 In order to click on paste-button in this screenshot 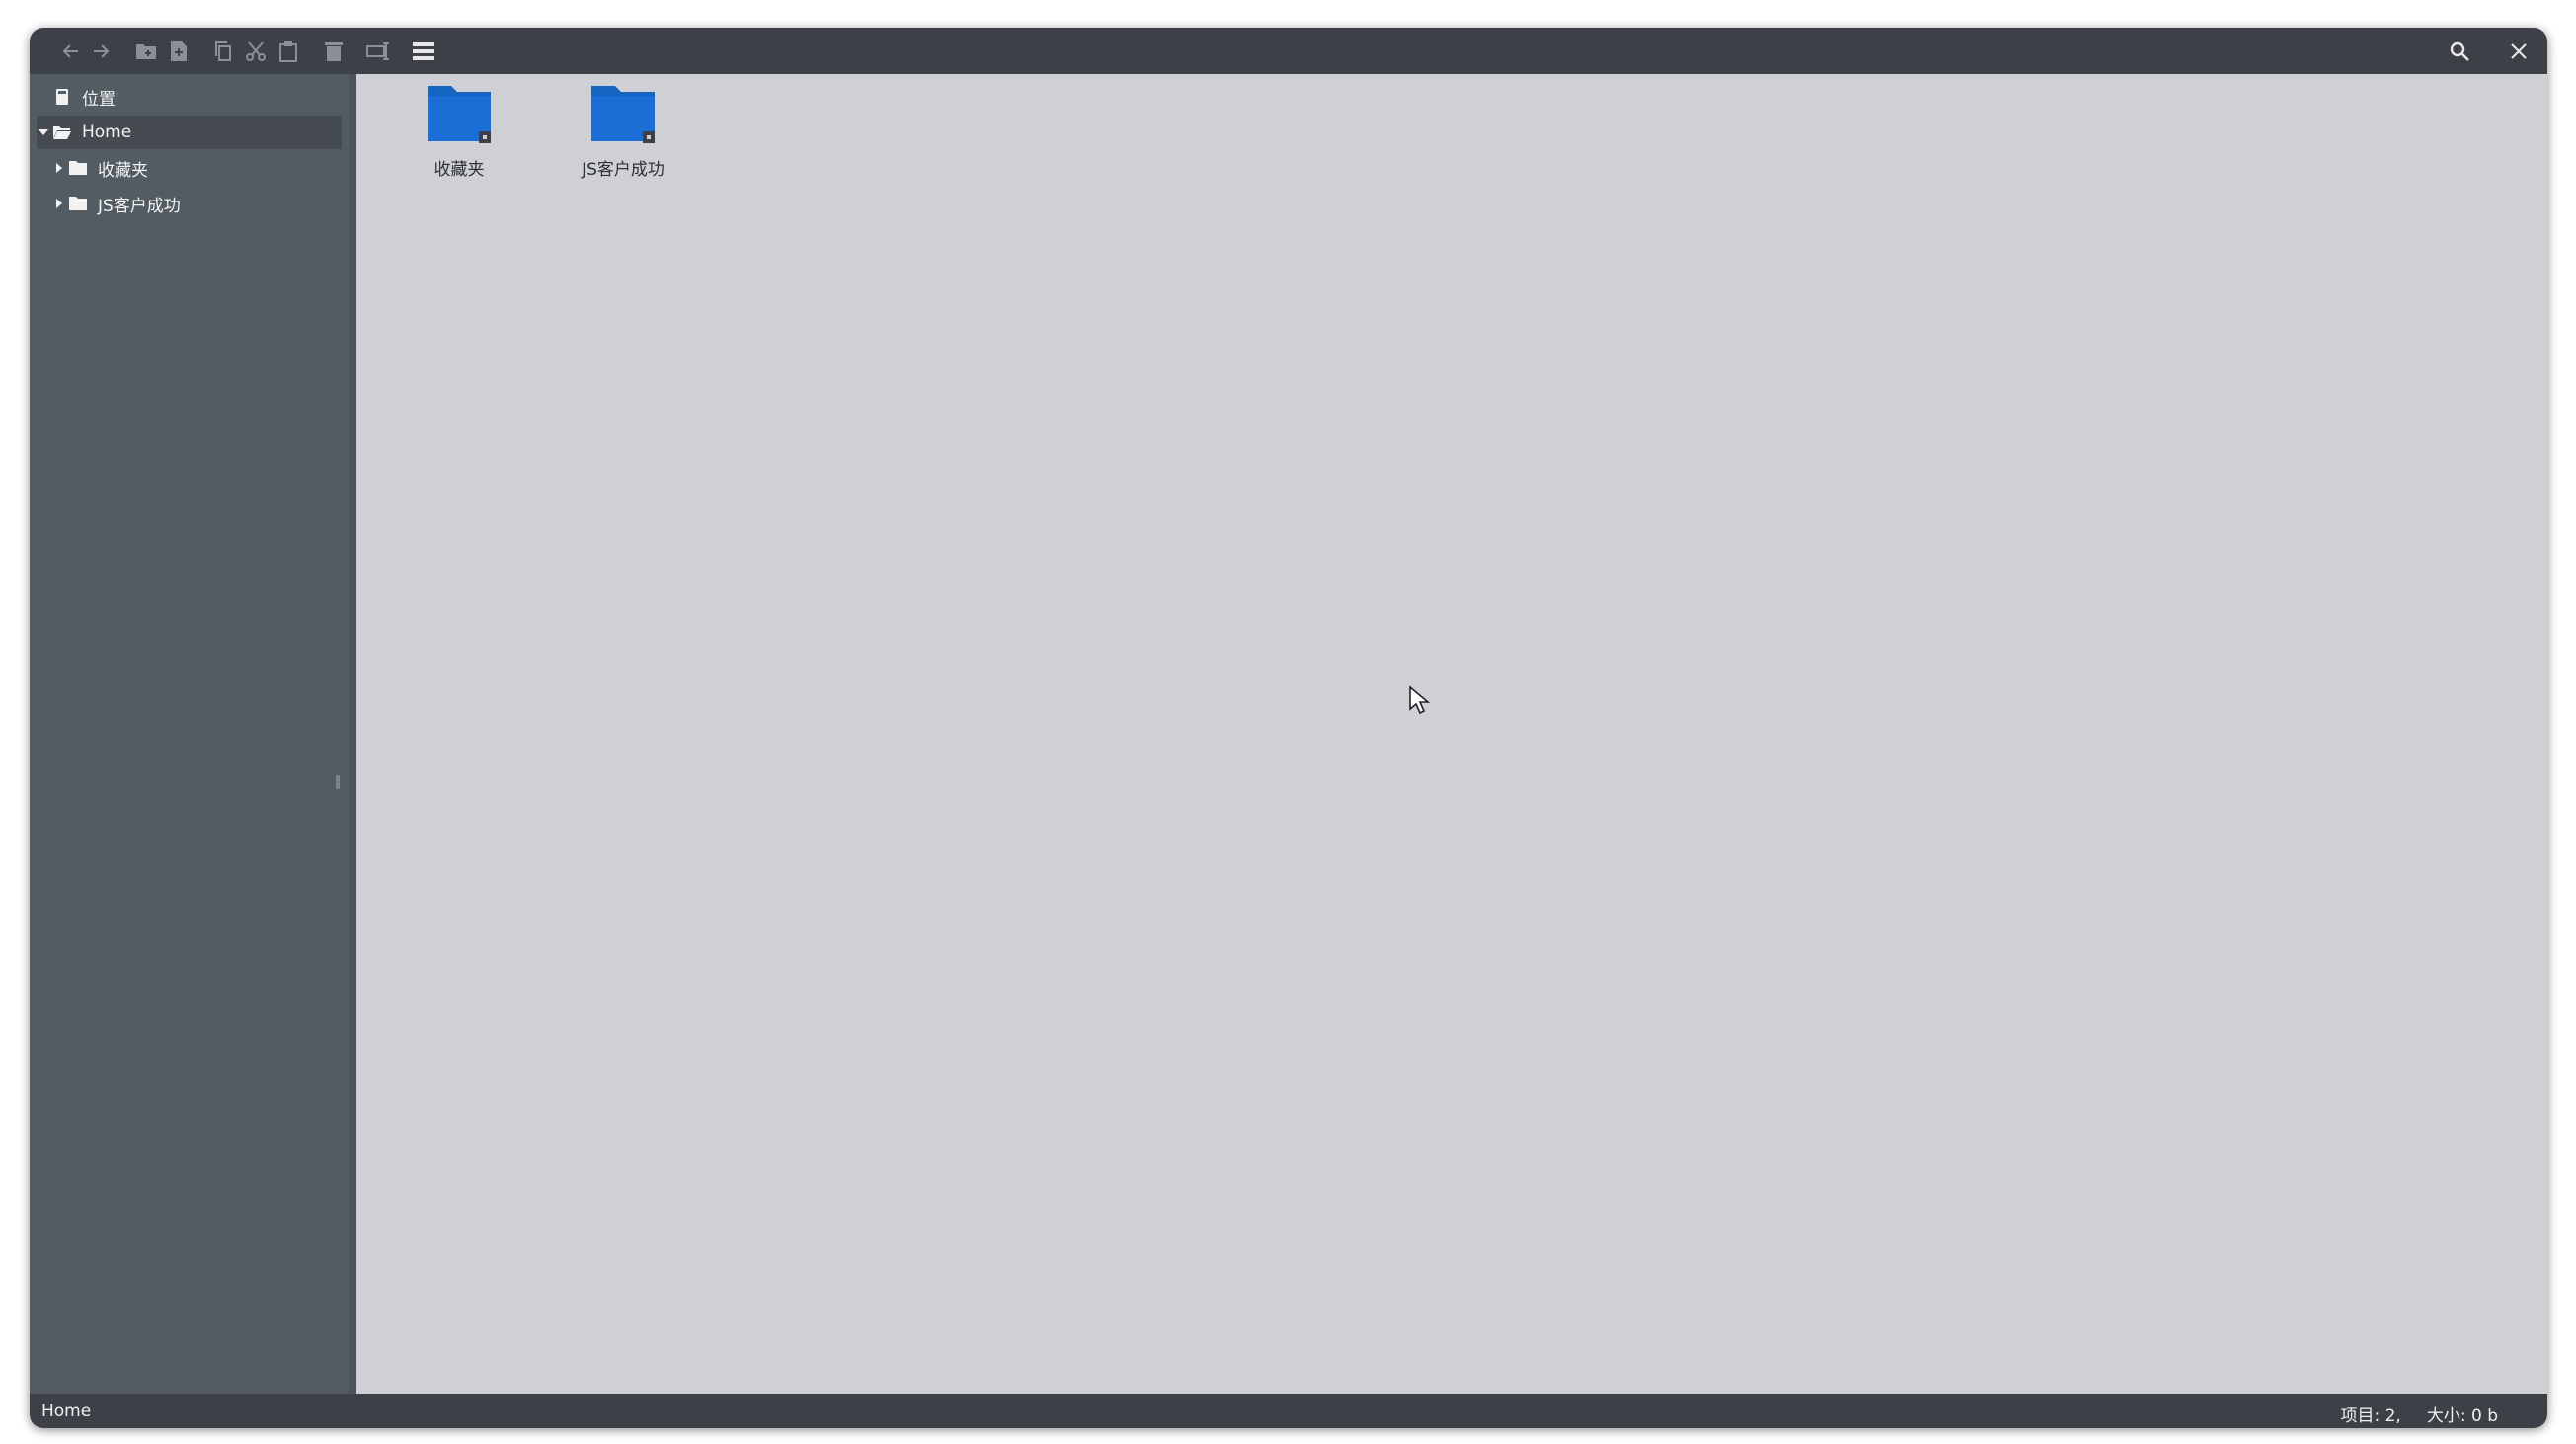, I will do `click(288, 51)`.